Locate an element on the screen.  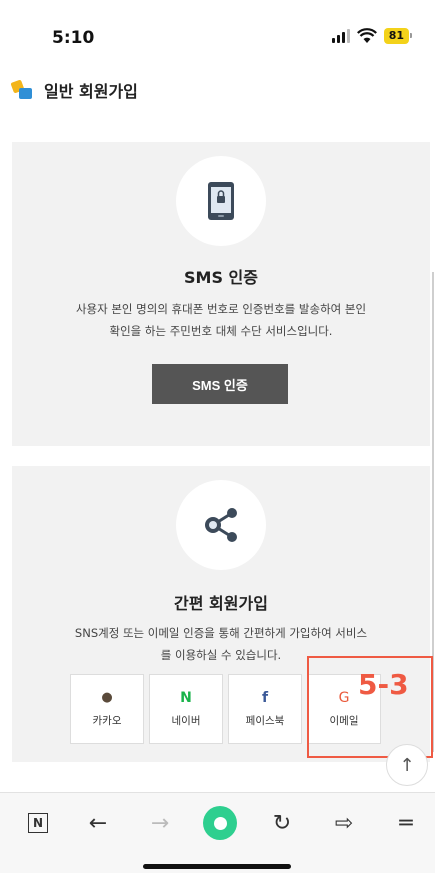
naver-n-icon: N is located at coordinates (38, 823).